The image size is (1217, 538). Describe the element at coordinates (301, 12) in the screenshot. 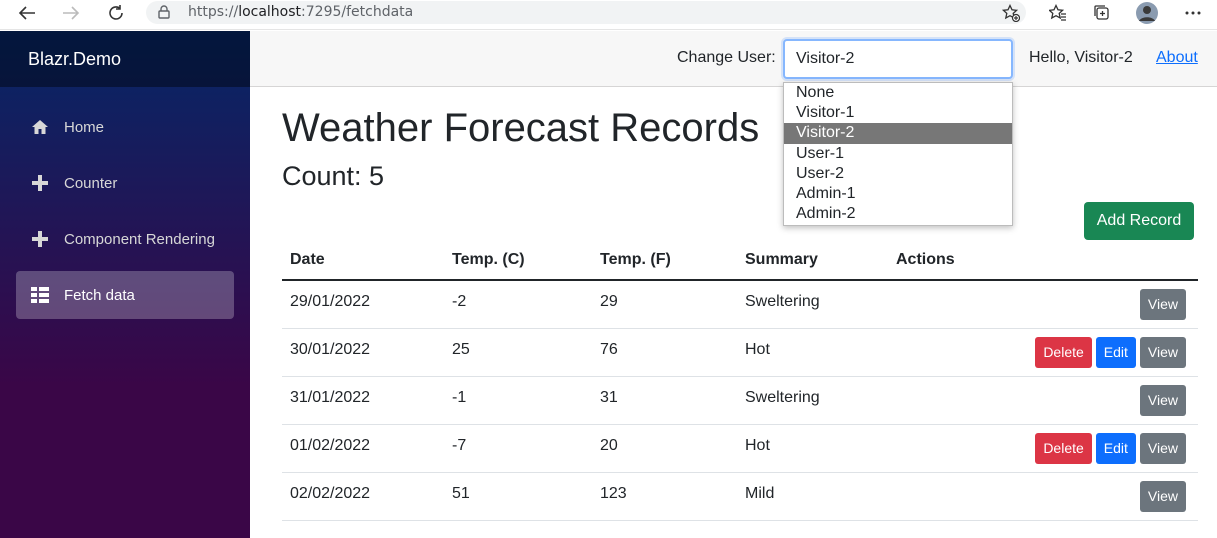

I see `url-text: https://localhost:7295/fetchdata` at that location.